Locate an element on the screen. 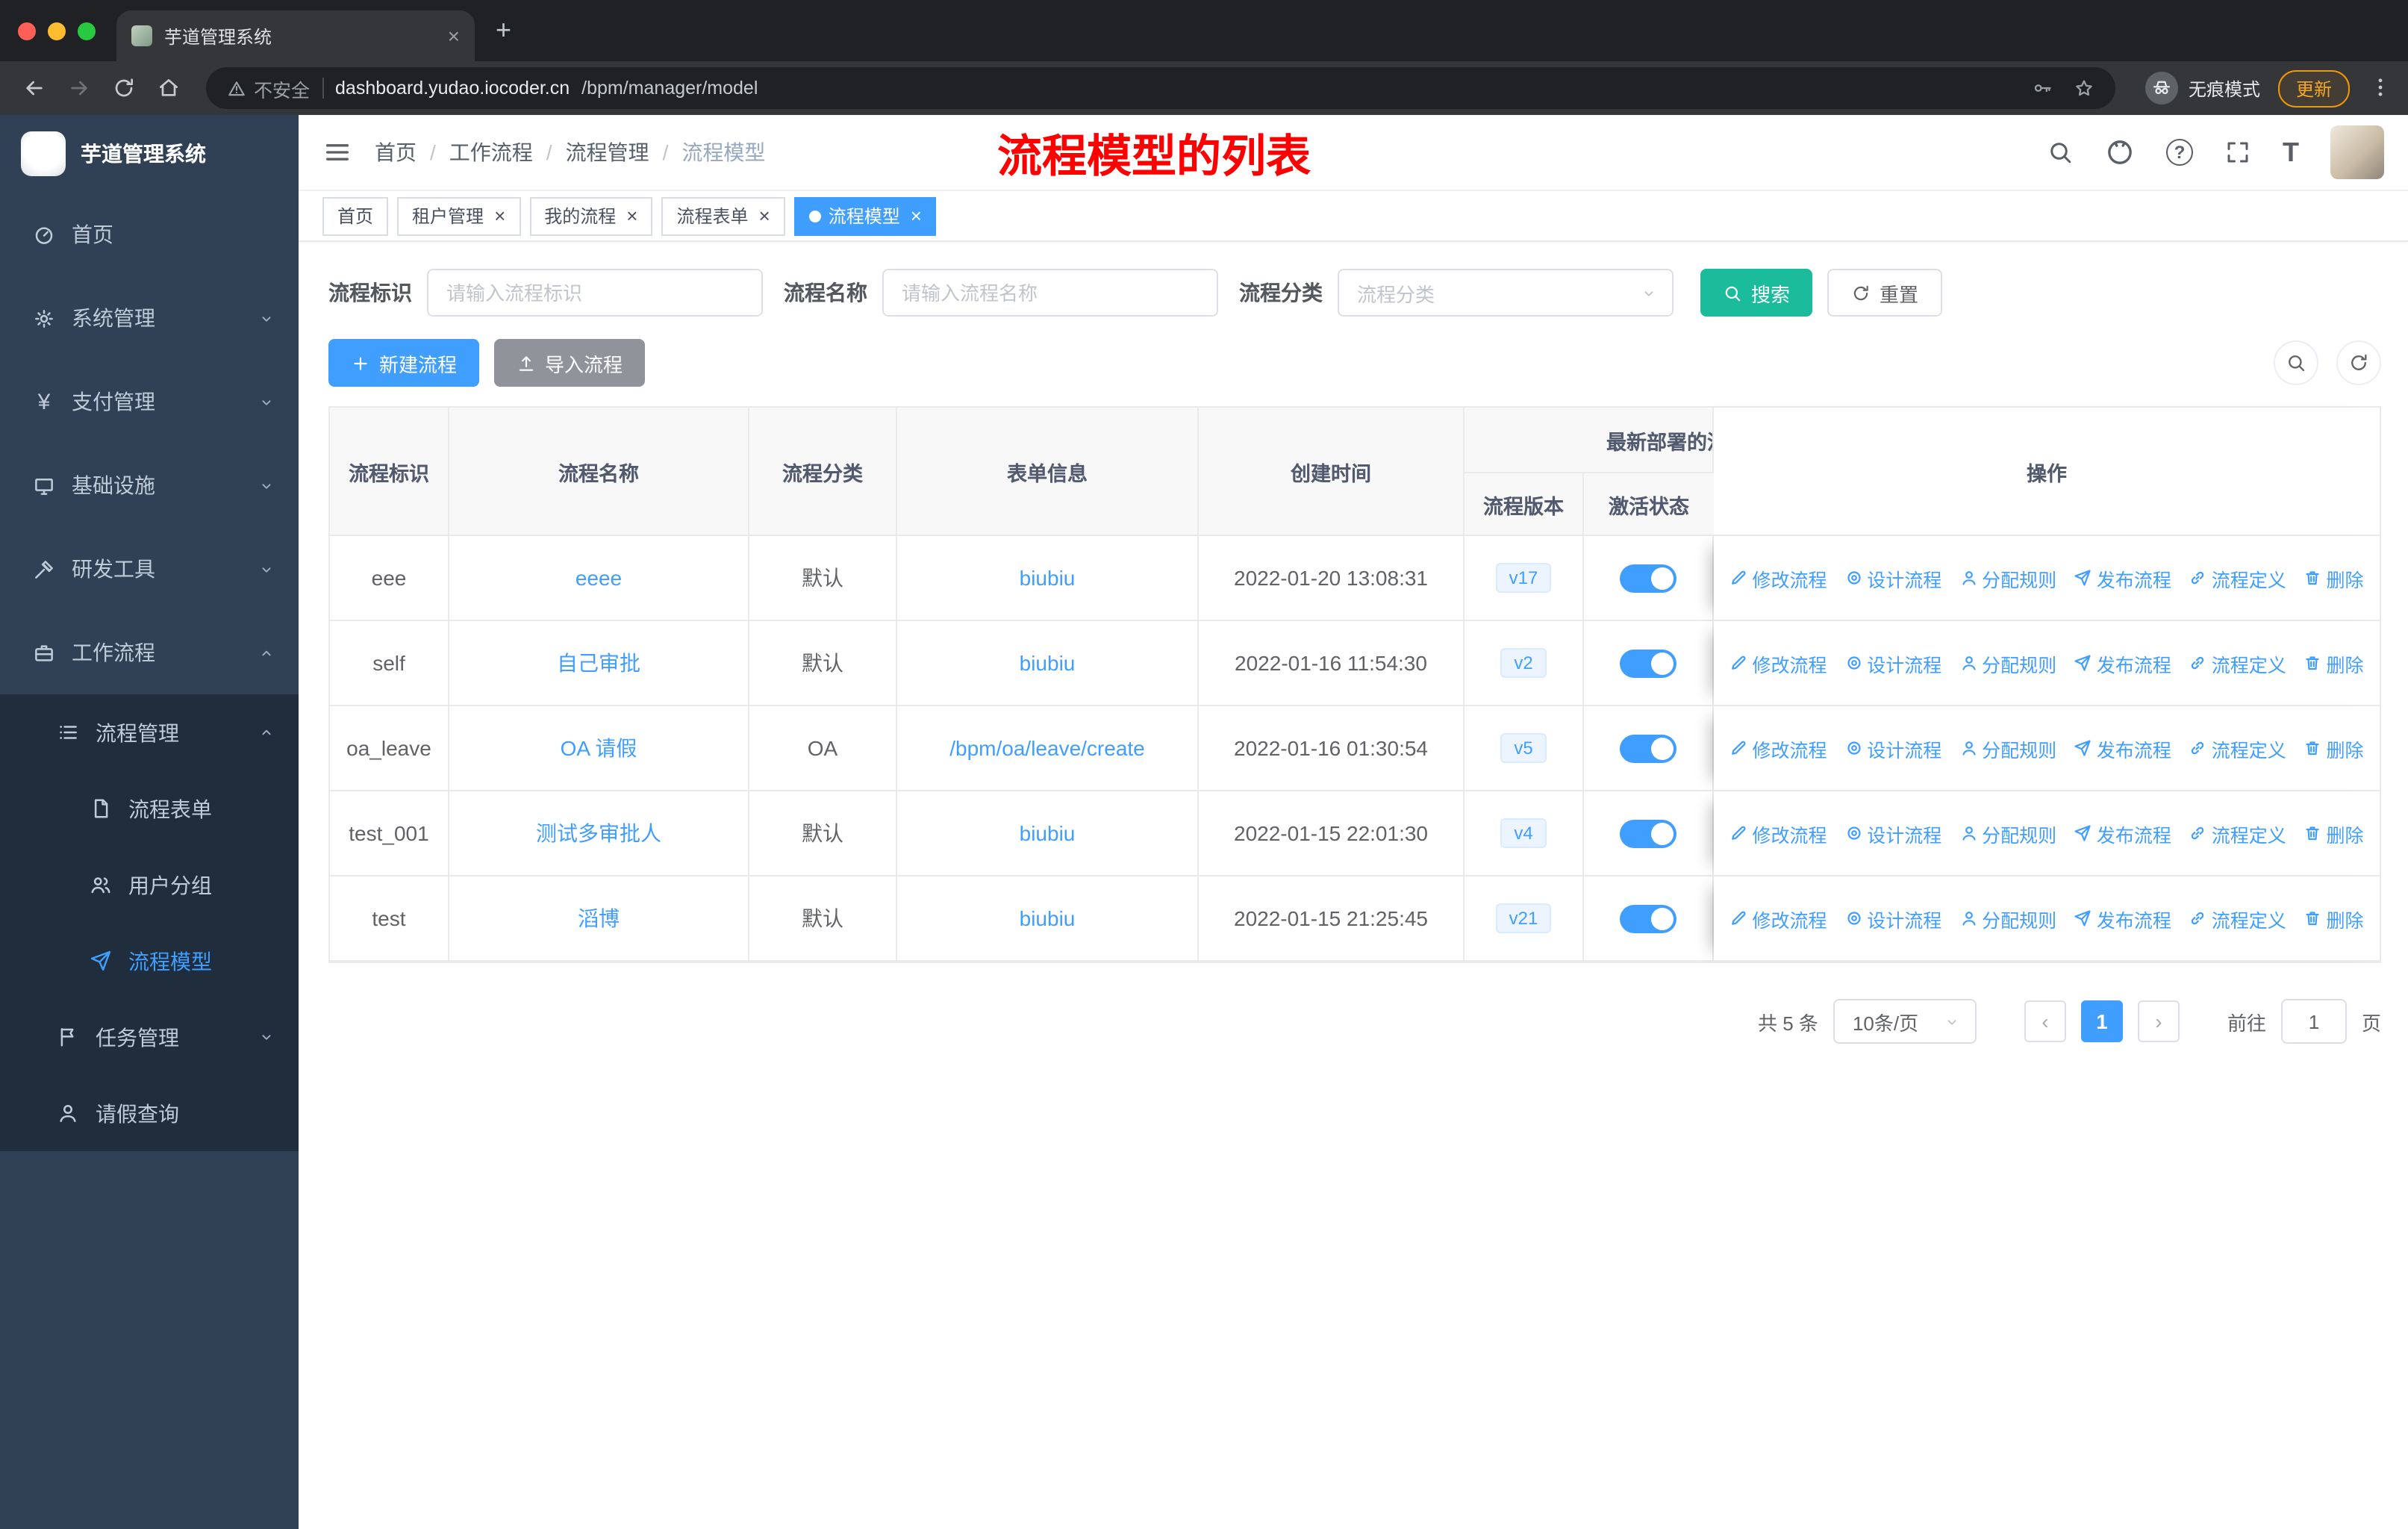 This screenshot has width=2408, height=1529. breadcrumb-item: 首页 is located at coordinates (396, 152).